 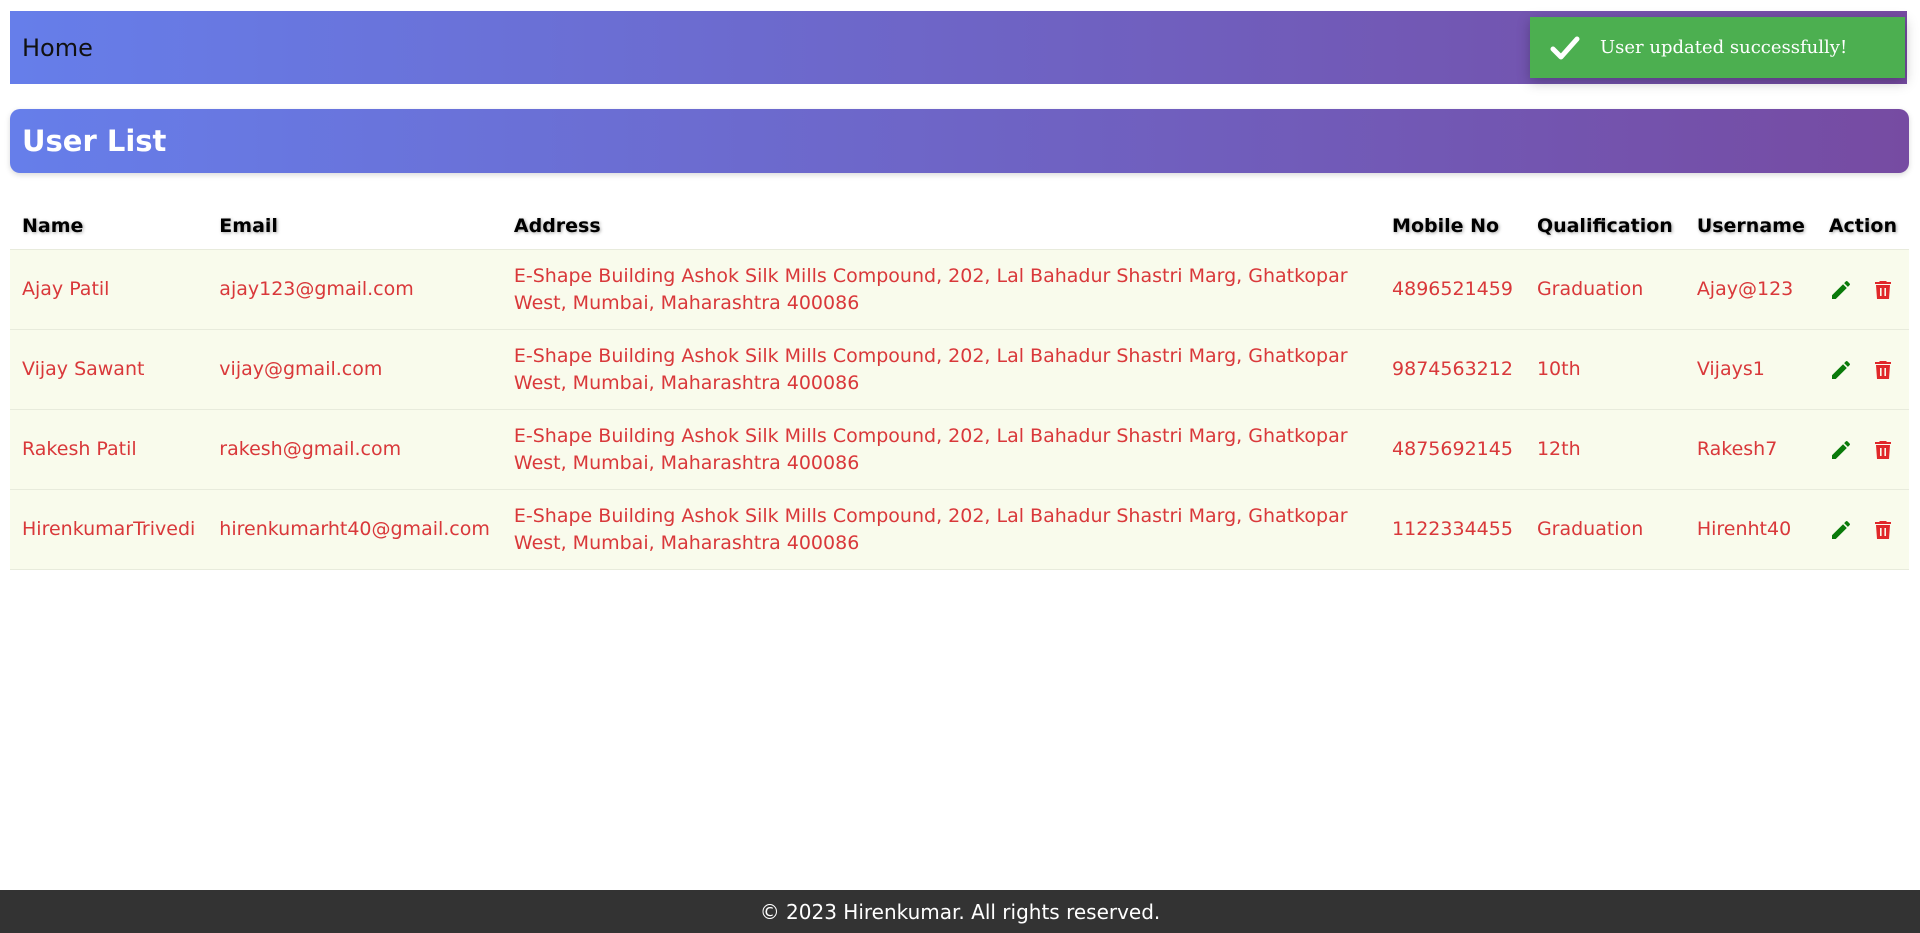 What do you see at coordinates (557, 226) in the screenshot?
I see `column-header-address: Address` at bounding box center [557, 226].